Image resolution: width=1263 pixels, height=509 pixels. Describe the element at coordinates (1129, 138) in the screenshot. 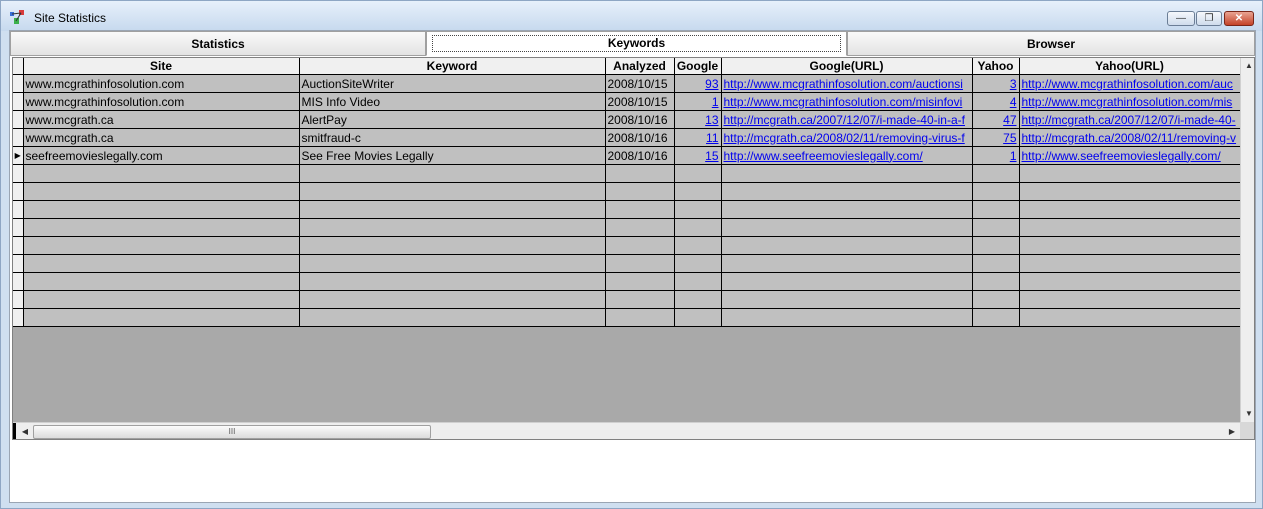

I see `link: http://mcgrath.ca/2008/02/11/removing-v` at that location.